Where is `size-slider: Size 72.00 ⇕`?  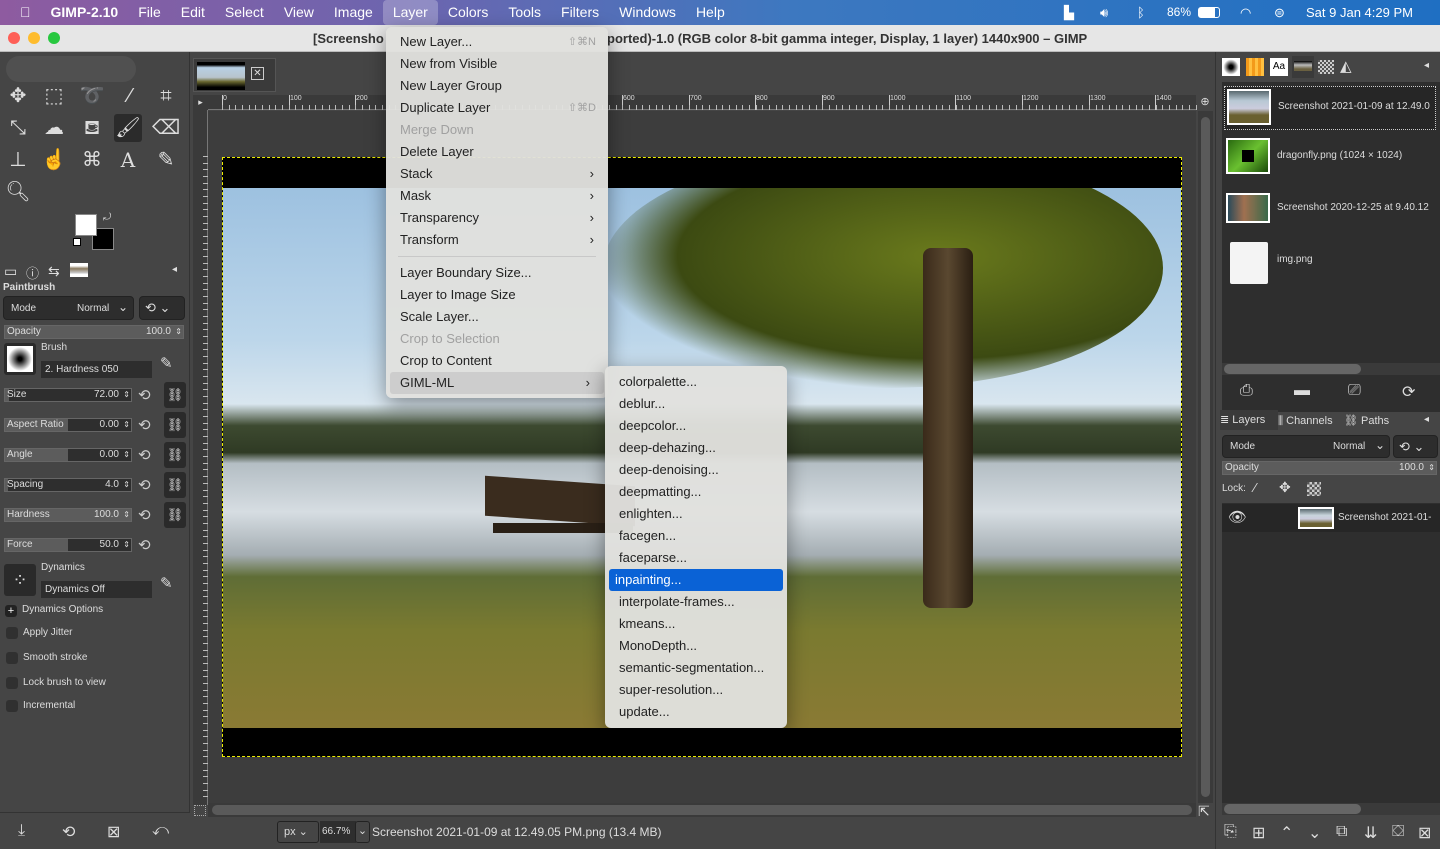
size-slider: Size 72.00 ⇕ is located at coordinates (68, 395).